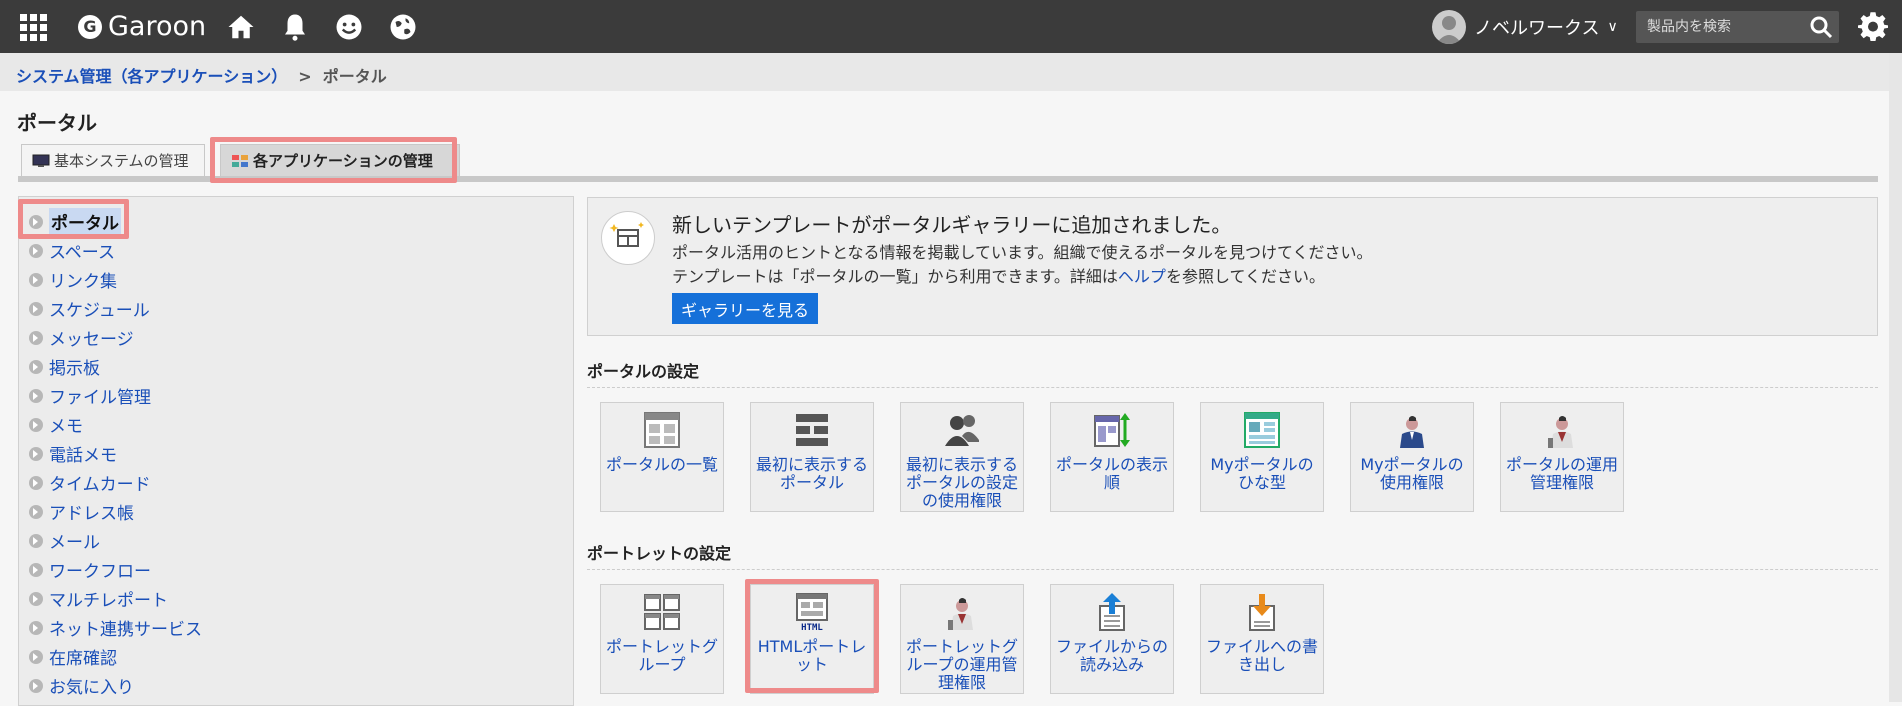  What do you see at coordinates (1262, 612) in the screenshot?
I see `file-export-icon` at bounding box center [1262, 612].